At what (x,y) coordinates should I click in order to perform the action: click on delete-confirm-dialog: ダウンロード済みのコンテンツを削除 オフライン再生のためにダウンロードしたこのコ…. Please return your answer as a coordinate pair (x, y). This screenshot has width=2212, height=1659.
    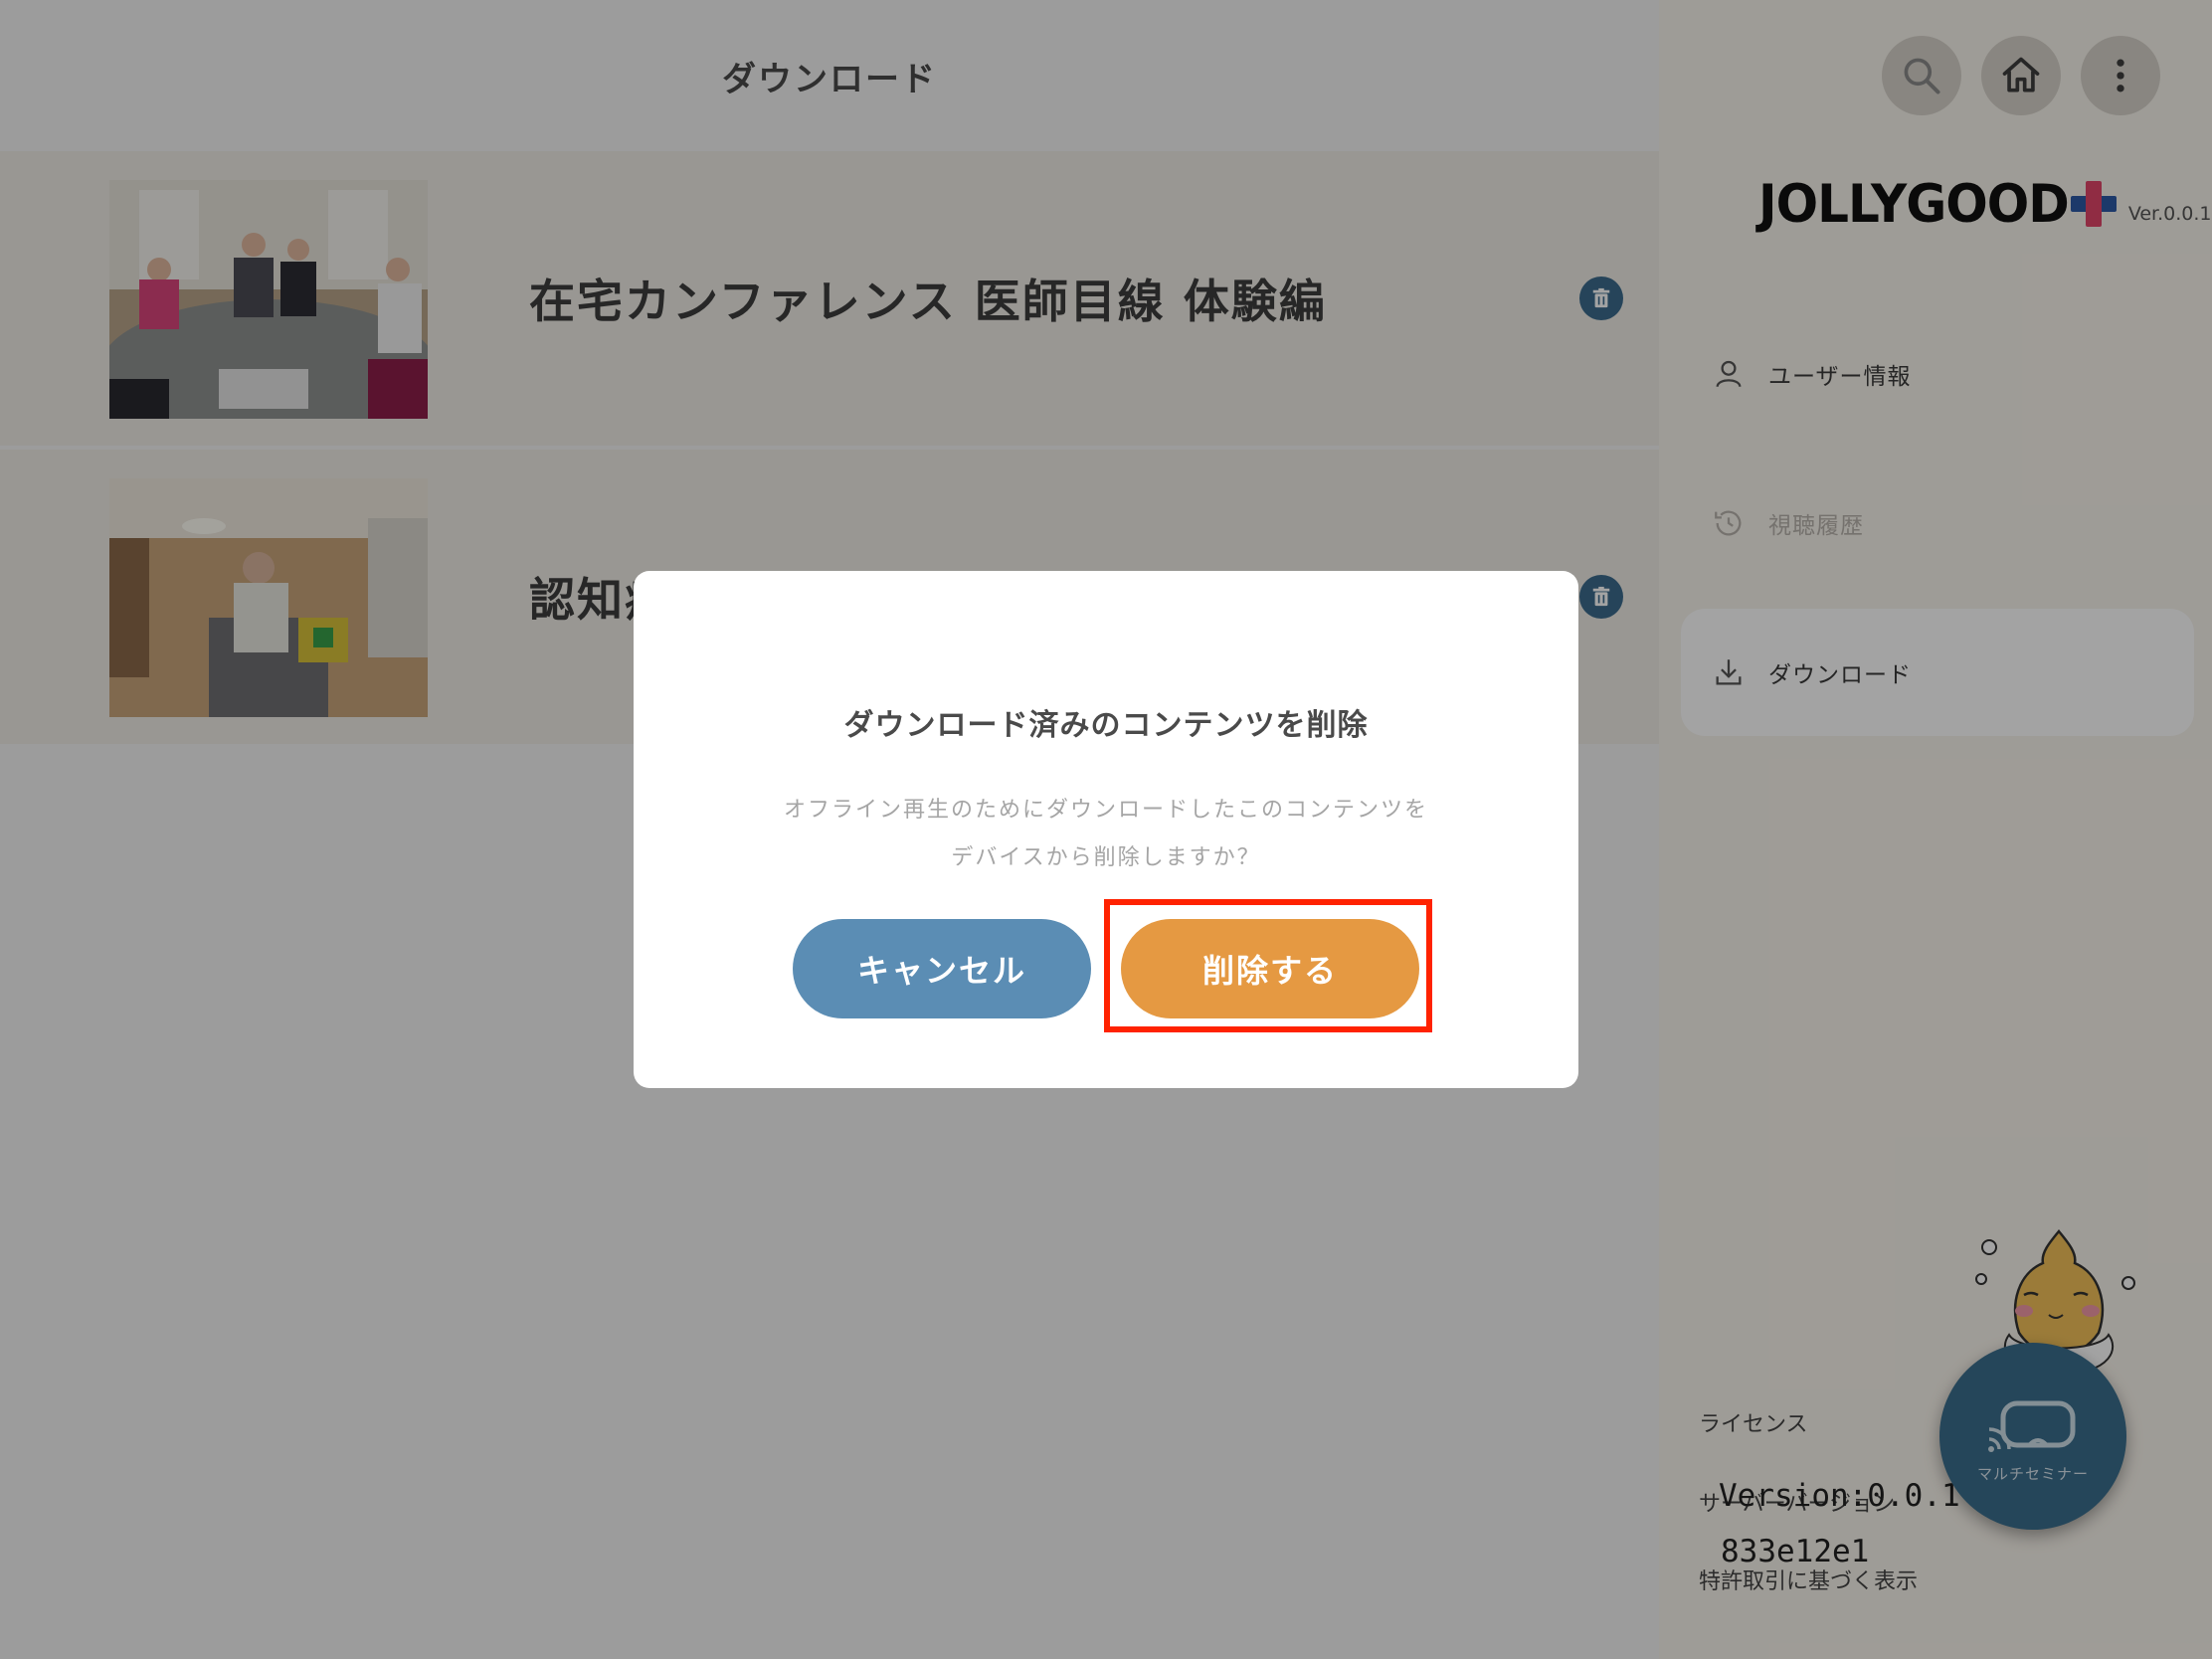
    Looking at the image, I should click on (1106, 829).